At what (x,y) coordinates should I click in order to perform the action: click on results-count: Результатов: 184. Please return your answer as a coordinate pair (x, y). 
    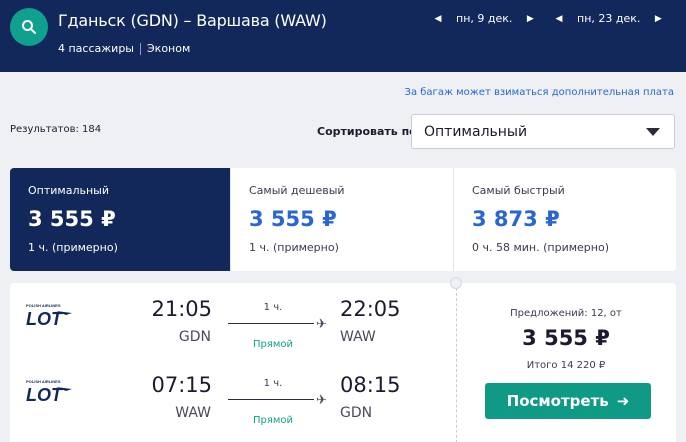
    Looking at the image, I should click on (56, 129).